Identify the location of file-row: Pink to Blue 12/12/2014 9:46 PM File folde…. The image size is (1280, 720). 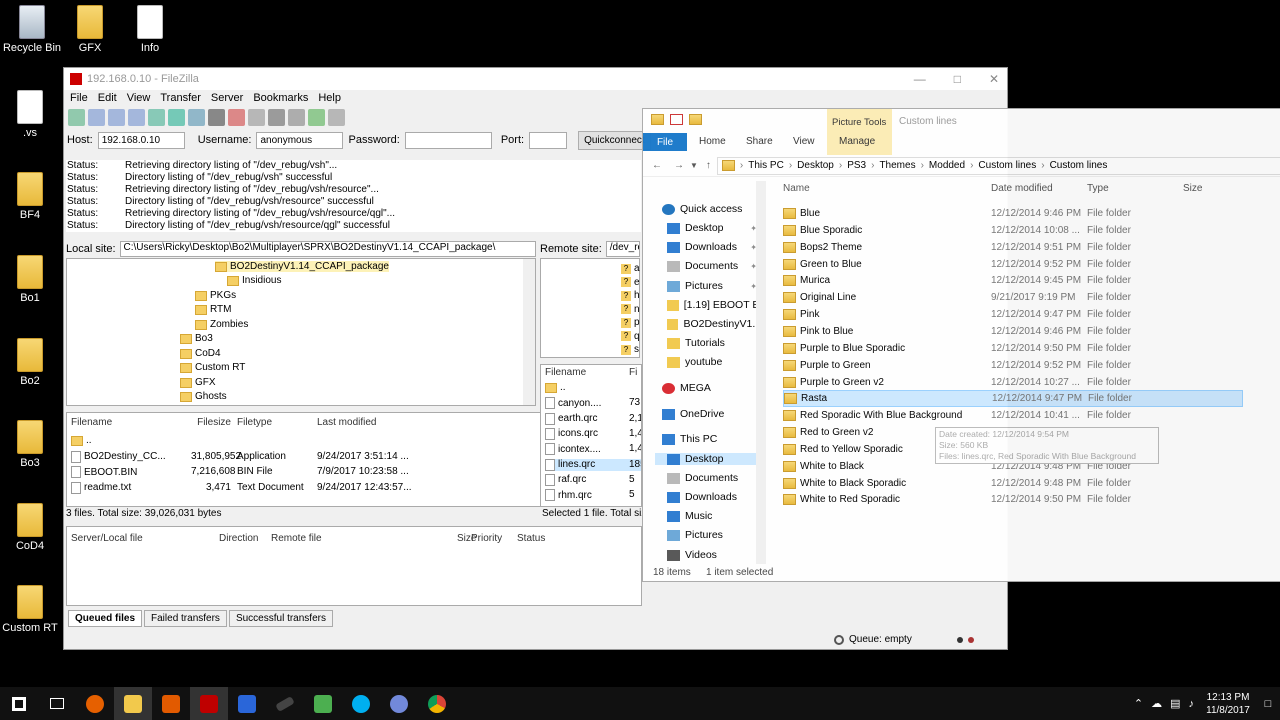
(1013, 331).